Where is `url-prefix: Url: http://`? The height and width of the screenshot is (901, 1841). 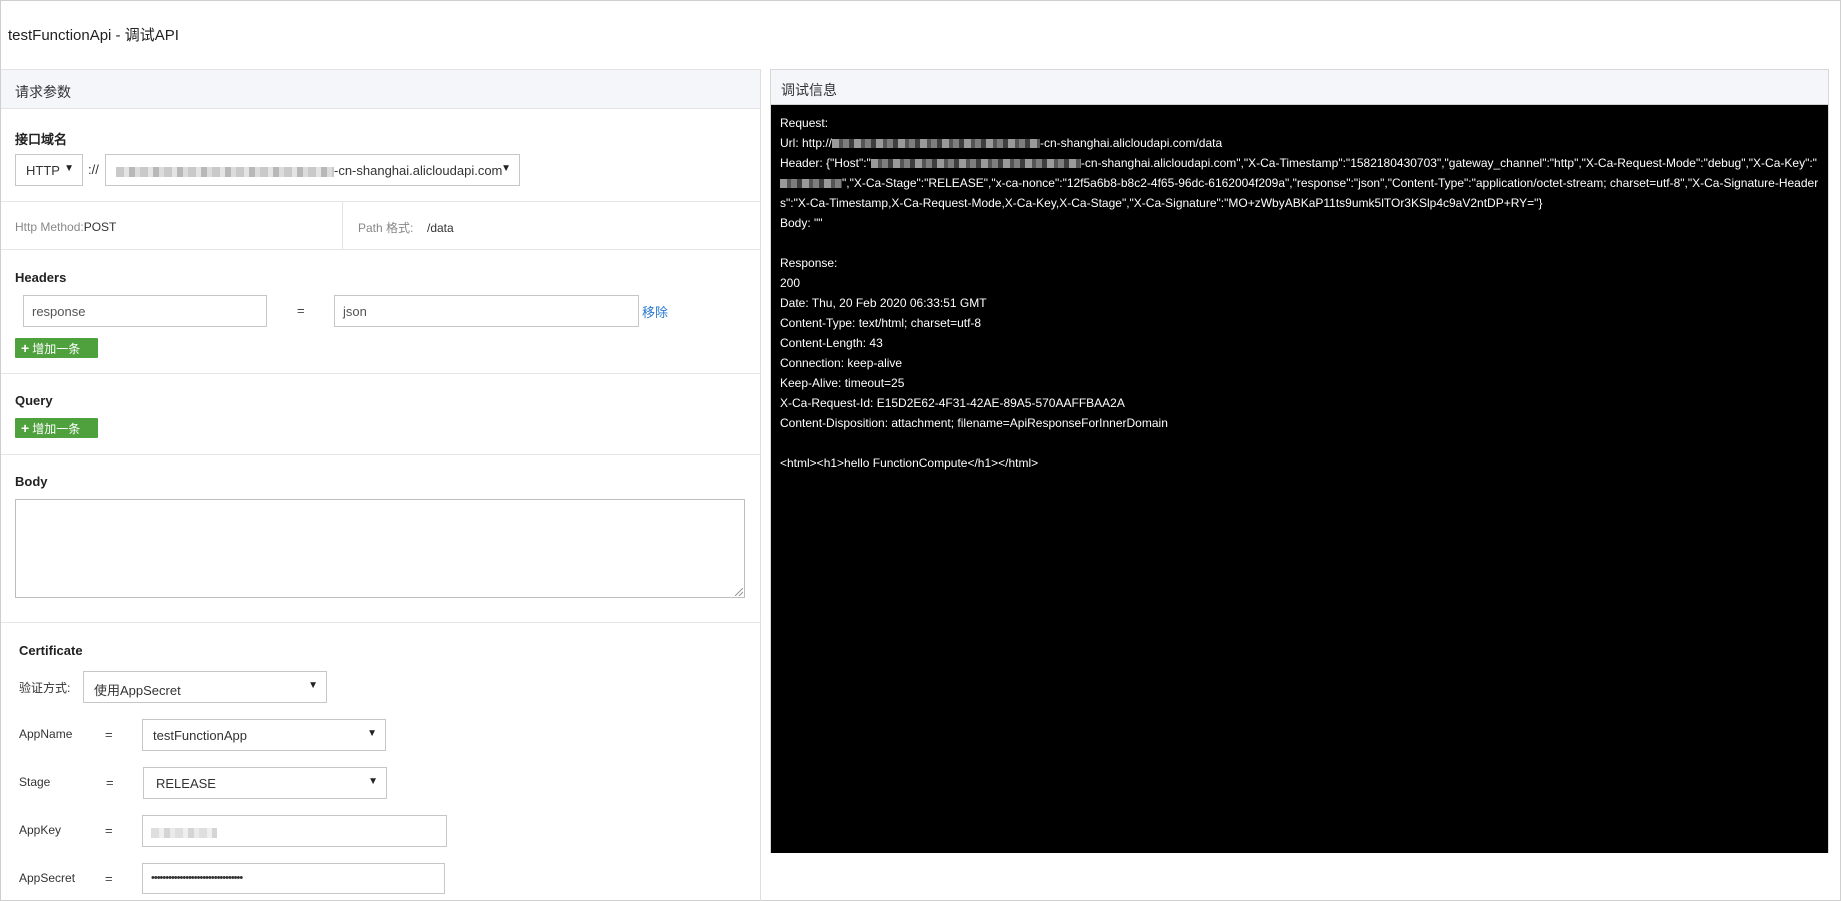 url-prefix: Url: http:// is located at coordinates (806, 143).